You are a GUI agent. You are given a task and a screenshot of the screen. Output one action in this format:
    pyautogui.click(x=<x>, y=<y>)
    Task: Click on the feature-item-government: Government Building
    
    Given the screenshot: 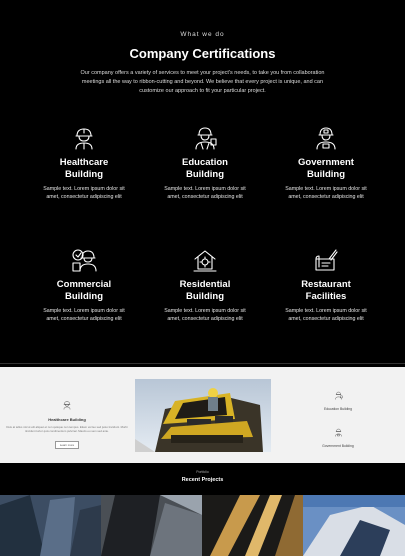 What is the action you would take?
    pyautogui.click(x=338, y=436)
    